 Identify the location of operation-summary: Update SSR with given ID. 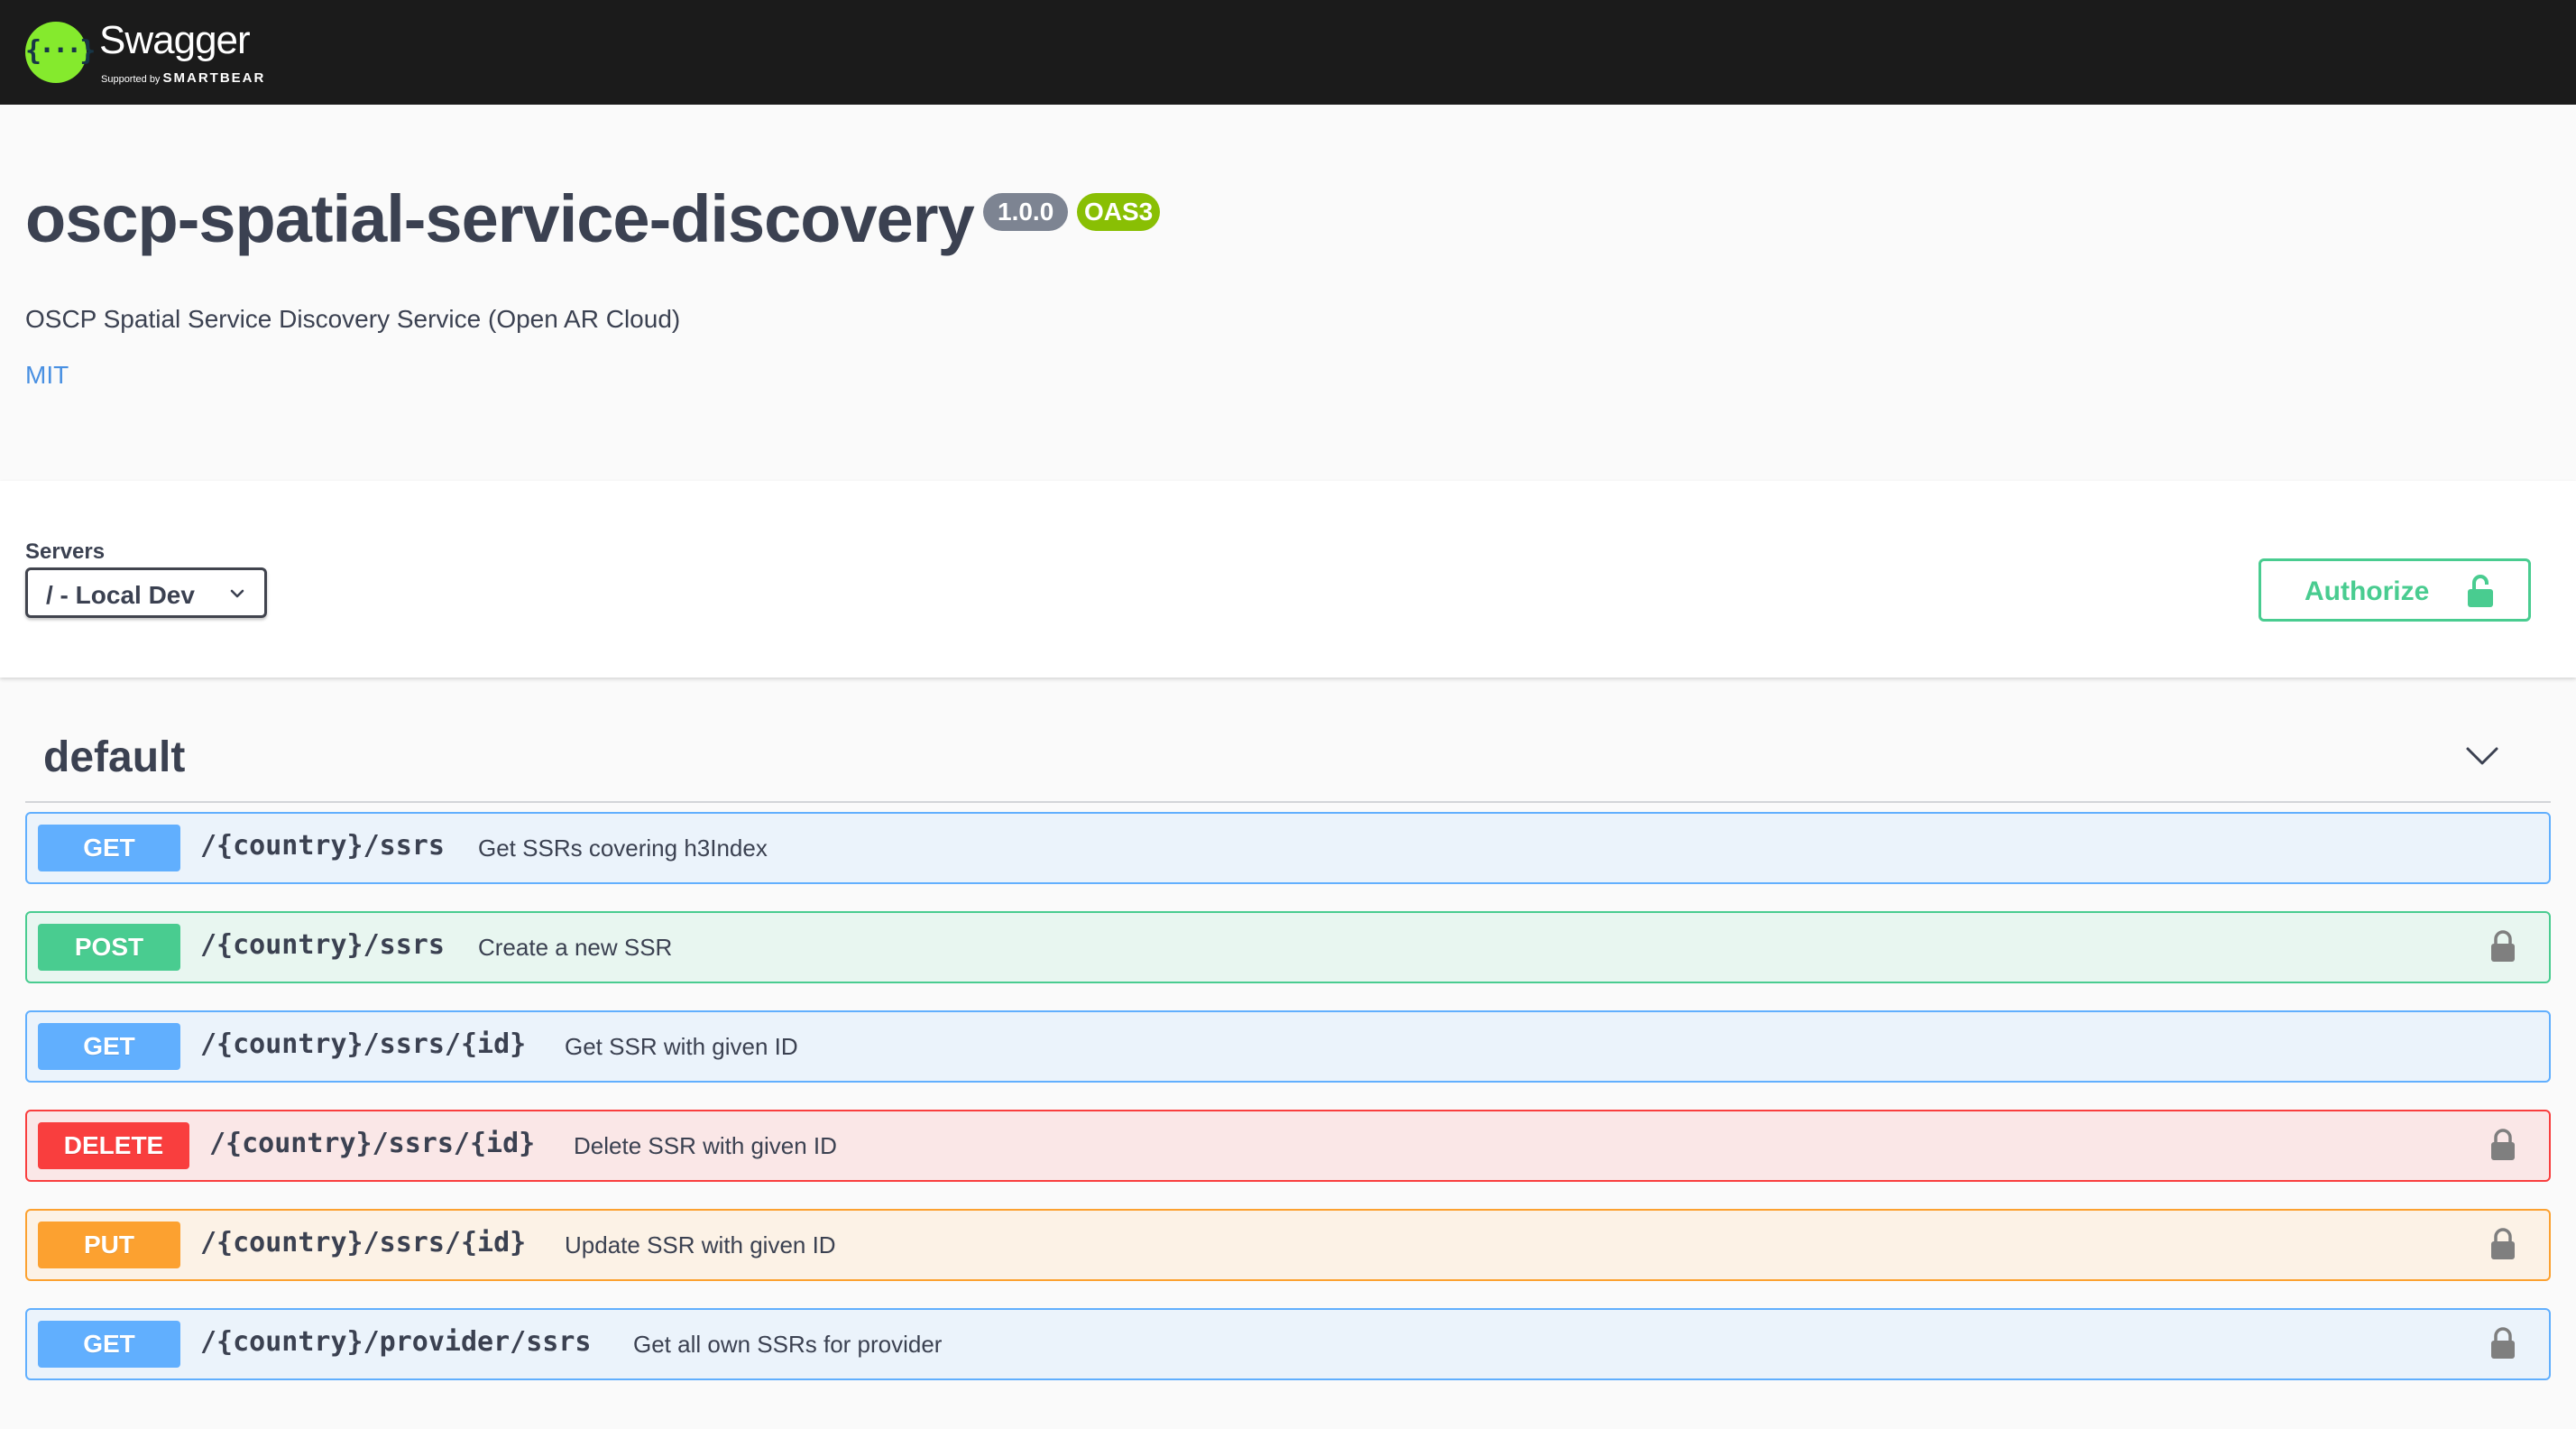
(700, 1244).